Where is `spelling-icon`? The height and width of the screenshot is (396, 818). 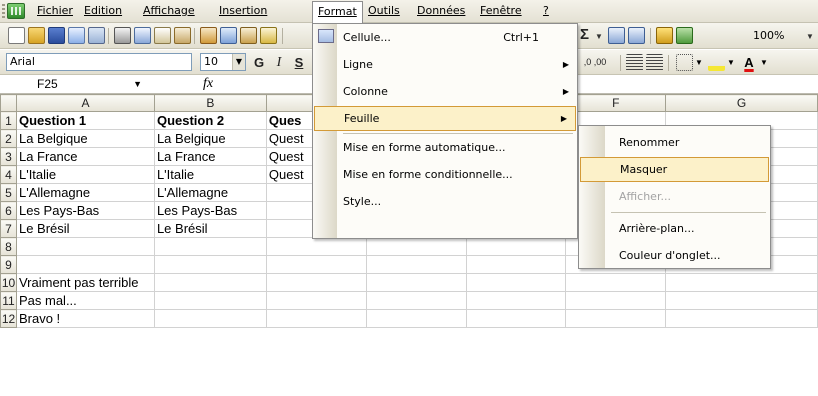 spelling-icon is located at coordinates (162, 35).